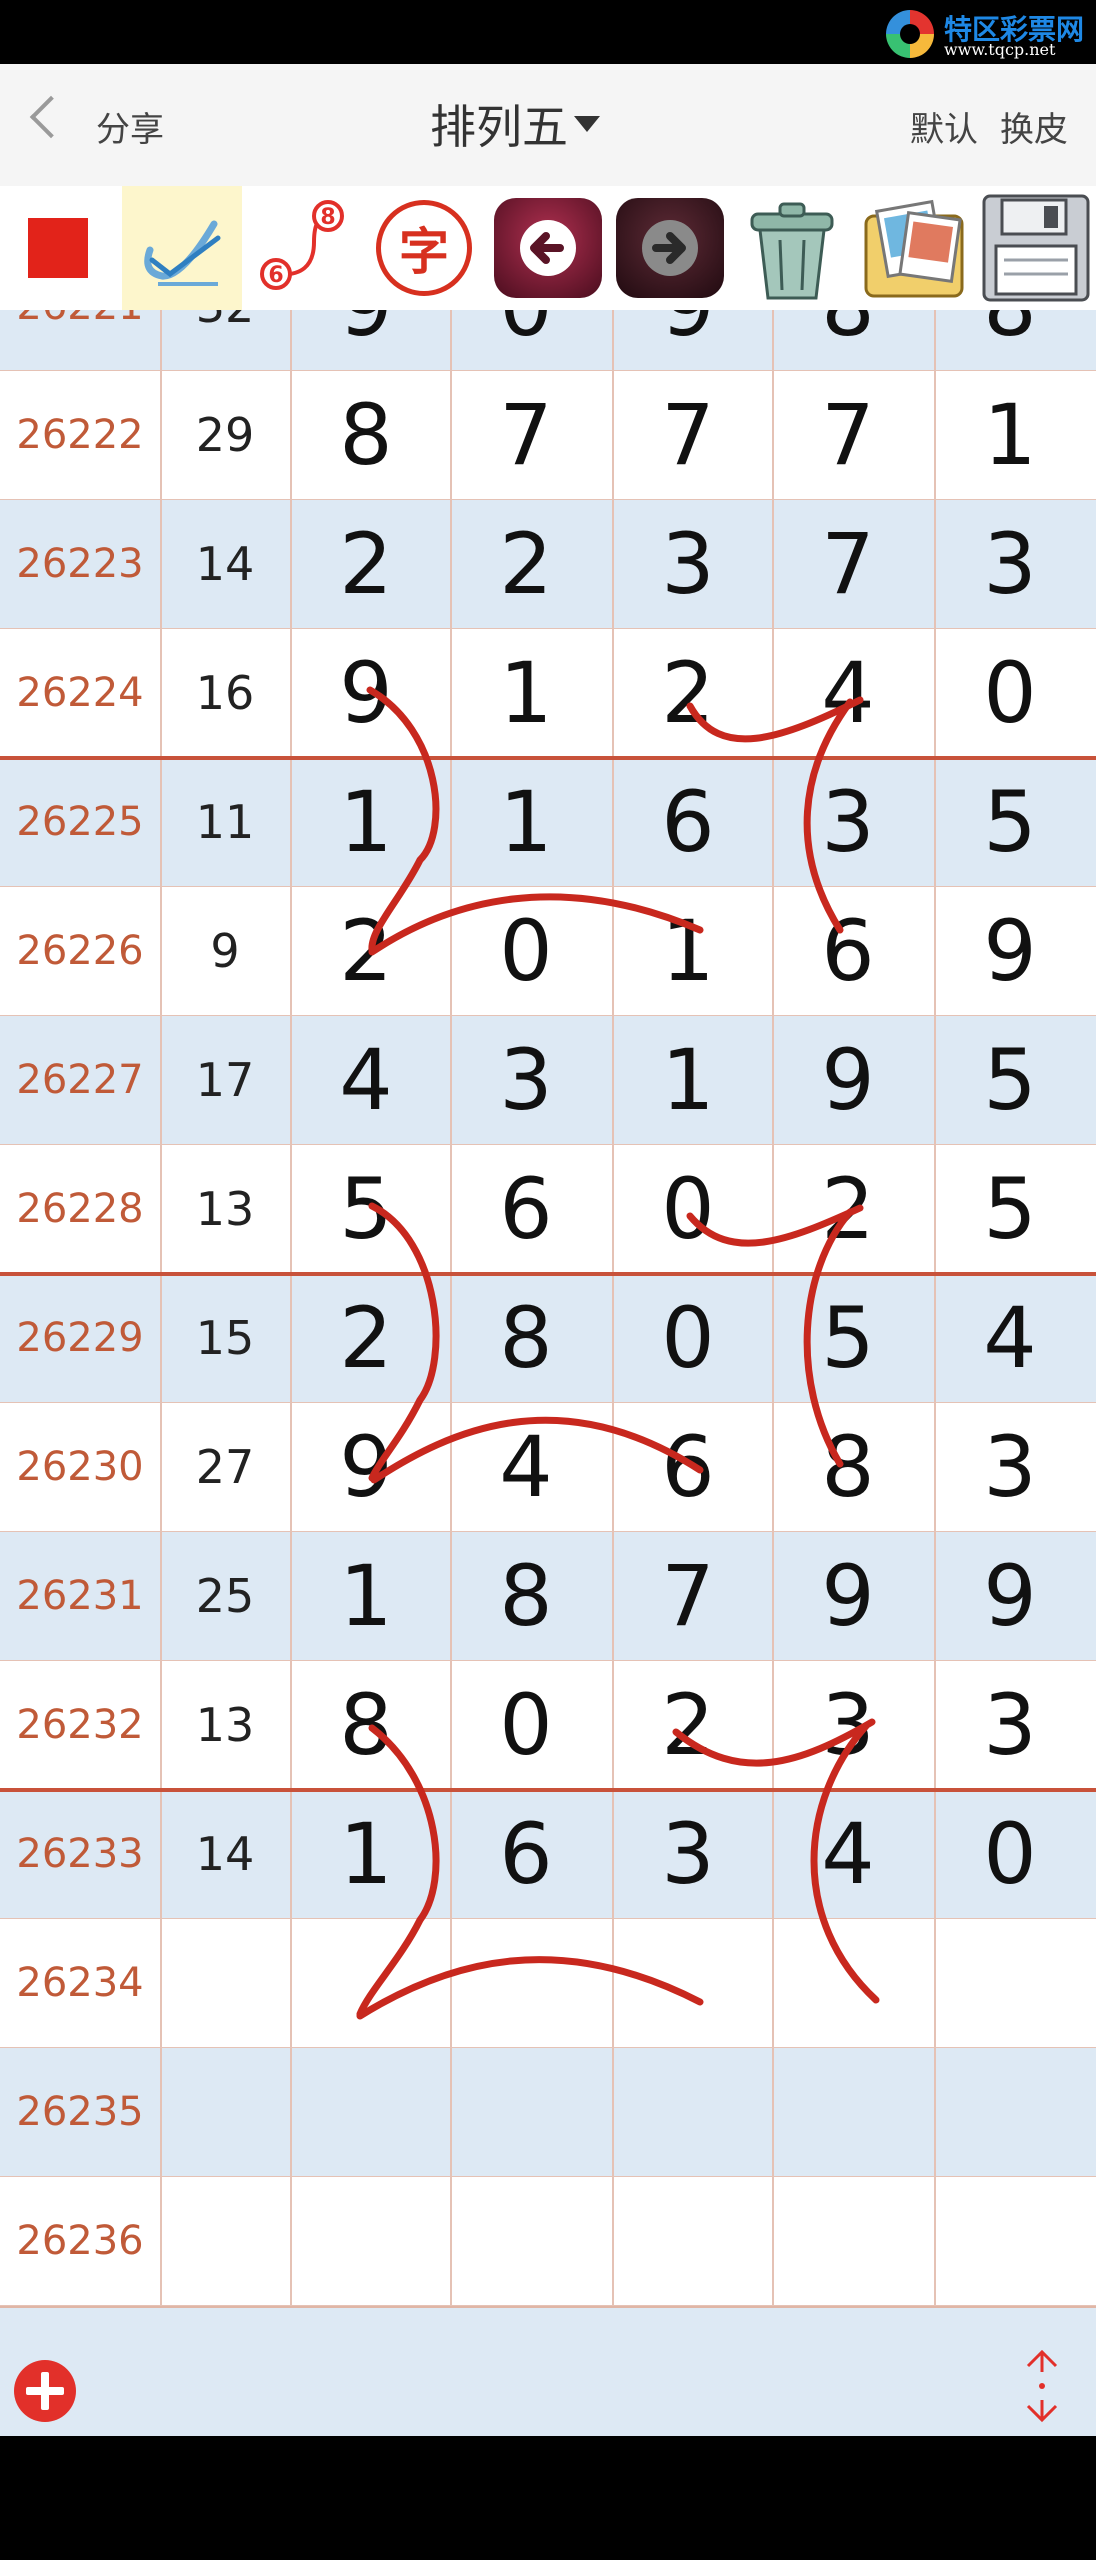 This screenshot has height=2560, width=1096. What do you see at coordinates (45, 2391) in the screenshot?
I see `add-circle-icon` at bounding box center [45, 2391].